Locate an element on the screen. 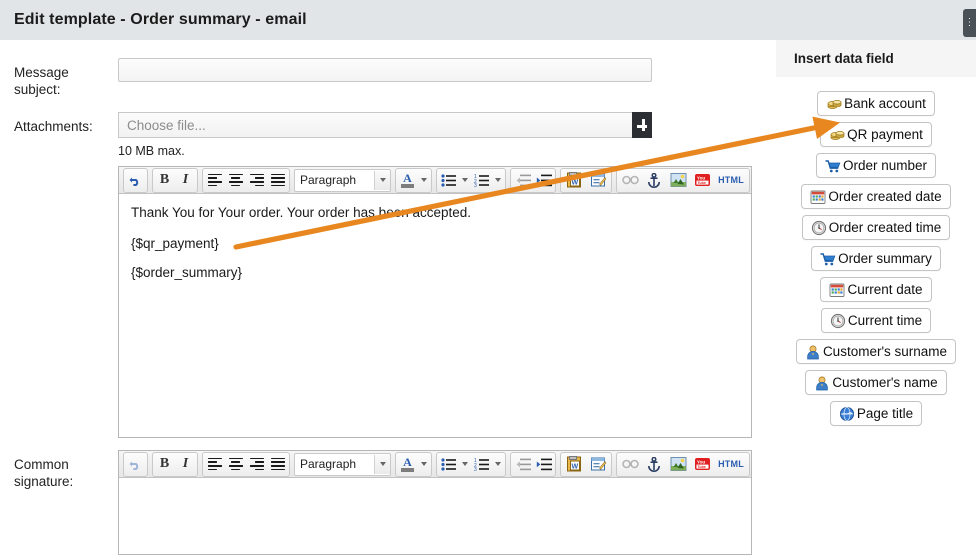  toolbar-group-fontcolor: A is located at coordinates (413, 180).